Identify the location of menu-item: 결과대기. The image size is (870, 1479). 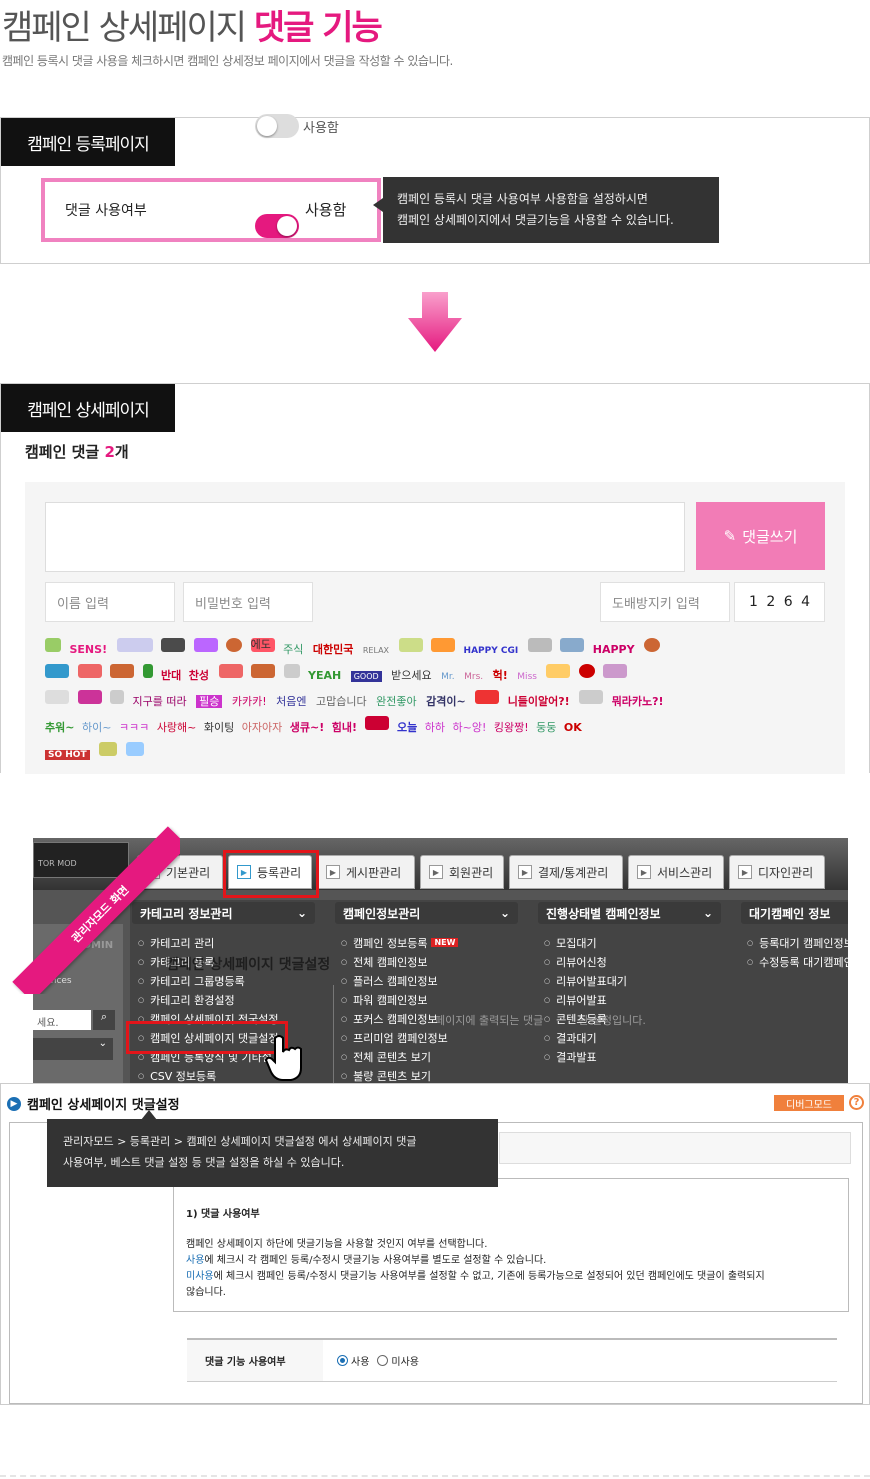
(585, 1037).